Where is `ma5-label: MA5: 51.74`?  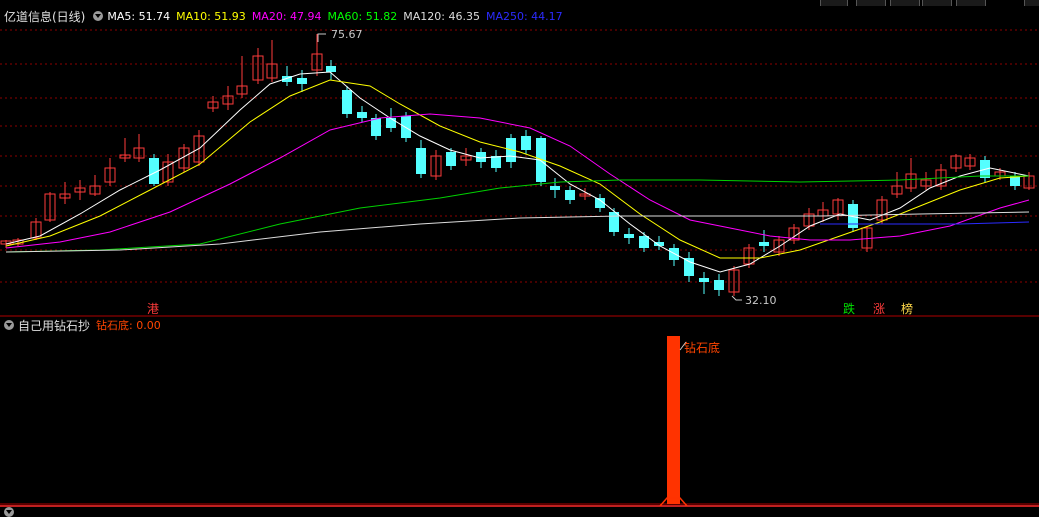
ma5-label: MA5: 51.74 is located at coordinates (139, 16).